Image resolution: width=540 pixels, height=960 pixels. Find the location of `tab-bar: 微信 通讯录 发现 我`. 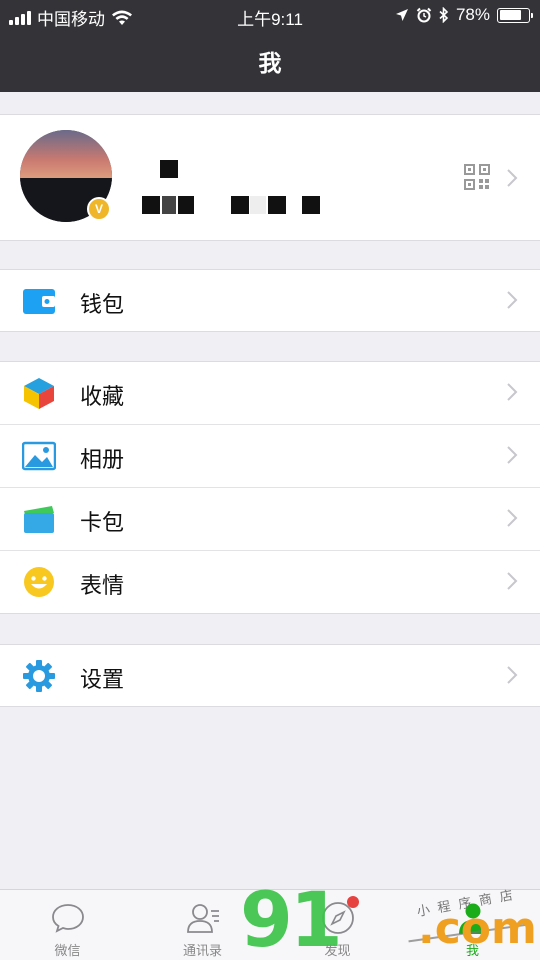

tab-bar: 微信 通讯录 发现 我 is located at coordinates (270, 924).